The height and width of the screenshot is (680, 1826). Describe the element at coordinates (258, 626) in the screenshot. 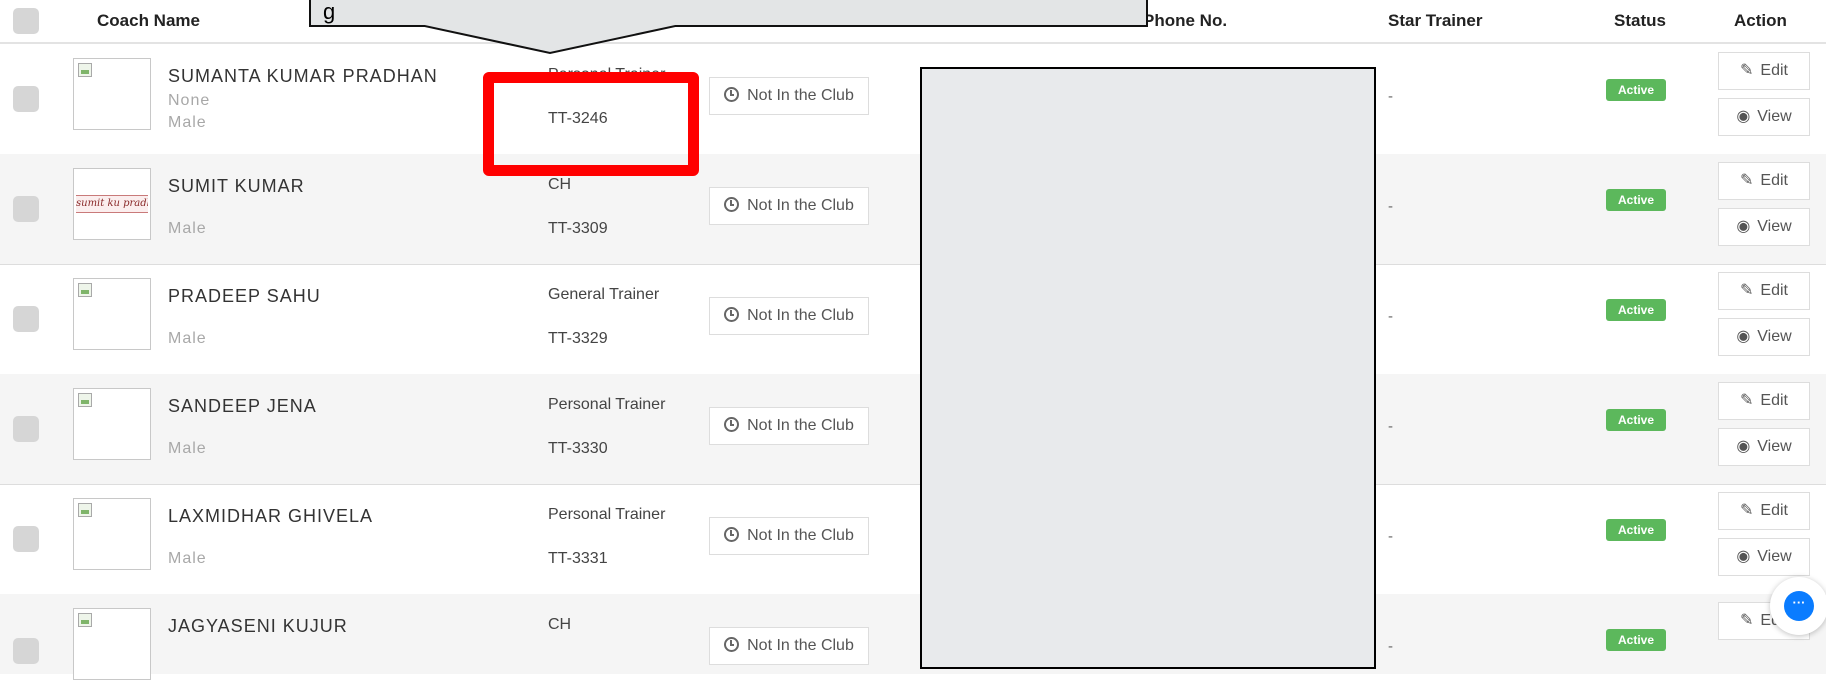

I see `coach-name: JAGYASENI KUJUR` at that location.